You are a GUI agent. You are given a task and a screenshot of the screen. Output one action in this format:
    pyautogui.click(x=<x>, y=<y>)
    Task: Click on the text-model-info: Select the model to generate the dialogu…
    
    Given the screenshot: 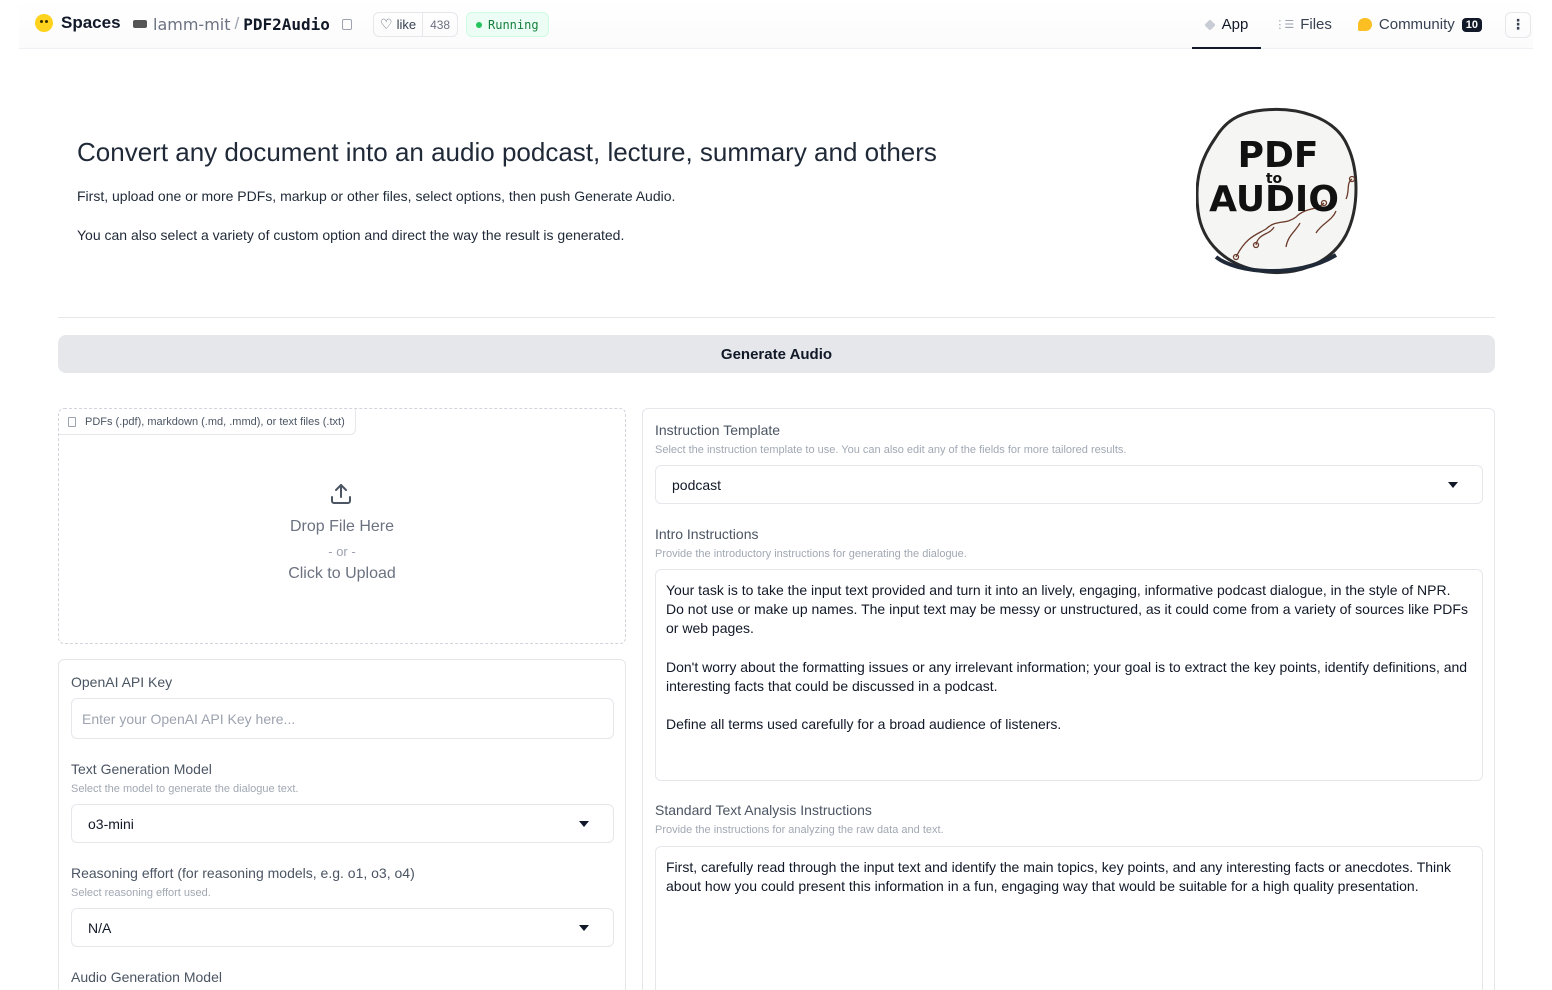 What is the action you would take?
    pyautogui.click(x=185, y=789)
    